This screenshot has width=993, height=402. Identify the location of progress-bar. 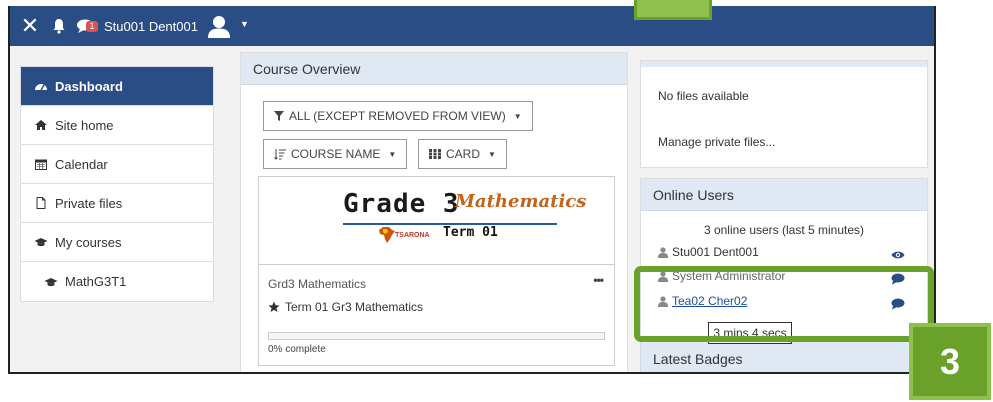
(436, 336).